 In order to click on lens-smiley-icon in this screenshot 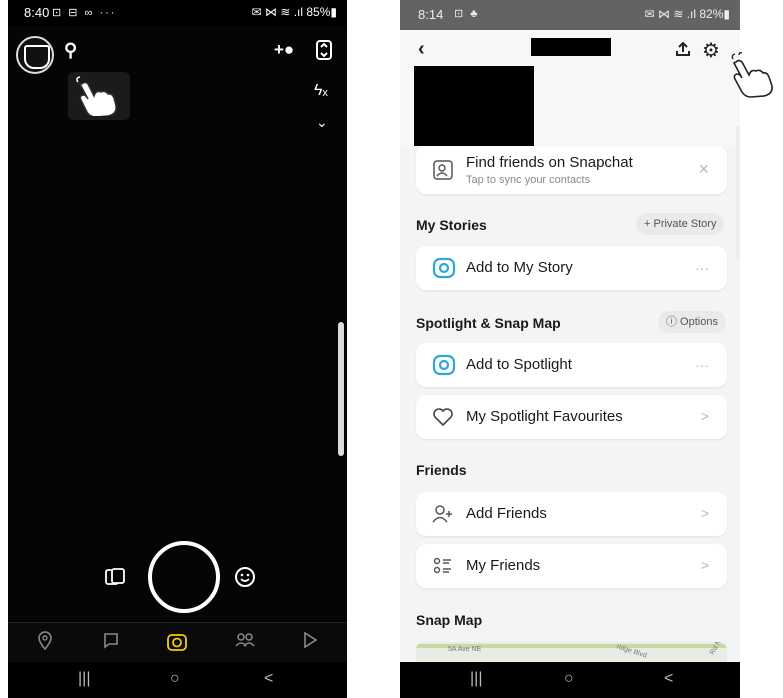, I will do `click(245, 577)`.